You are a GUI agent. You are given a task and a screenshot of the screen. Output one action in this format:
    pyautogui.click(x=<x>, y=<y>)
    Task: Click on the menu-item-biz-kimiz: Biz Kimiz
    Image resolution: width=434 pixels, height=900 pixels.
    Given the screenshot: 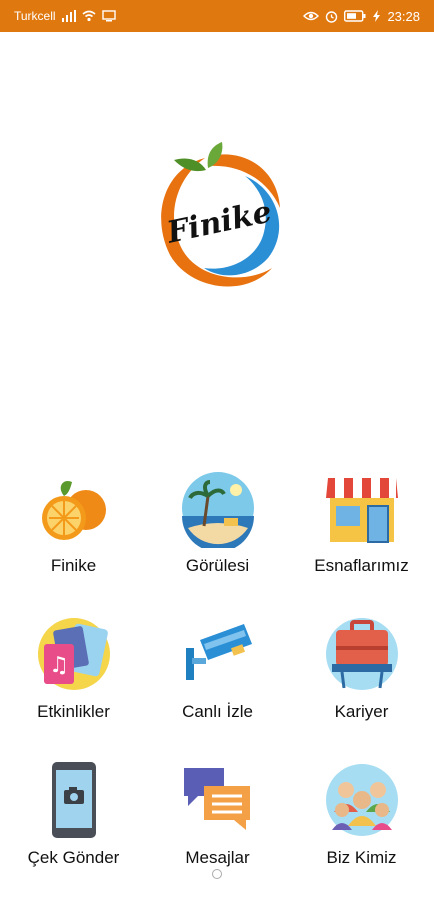 What is the action you would take?
    pyautogui.click(x=361, y=819)
    